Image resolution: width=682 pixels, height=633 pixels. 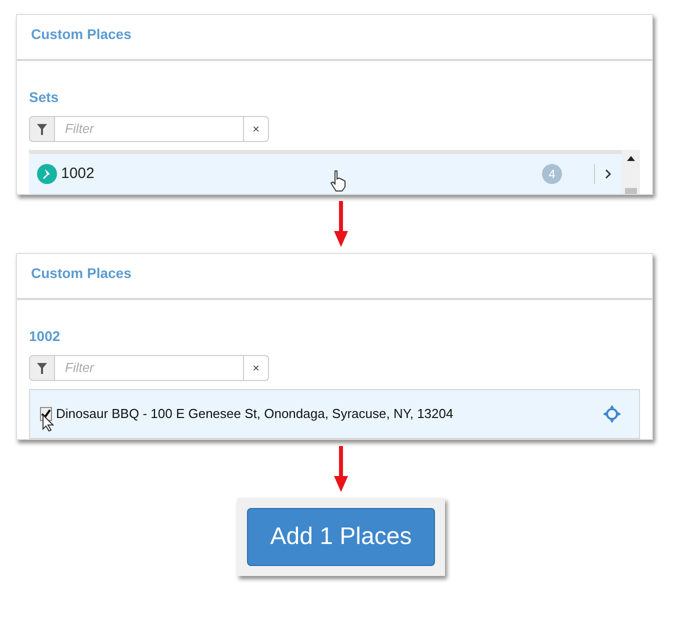 What do you see at coordinates (631, 191) in the screenshot?
I see `scroll-thumb` at bounding box center [631, 191].